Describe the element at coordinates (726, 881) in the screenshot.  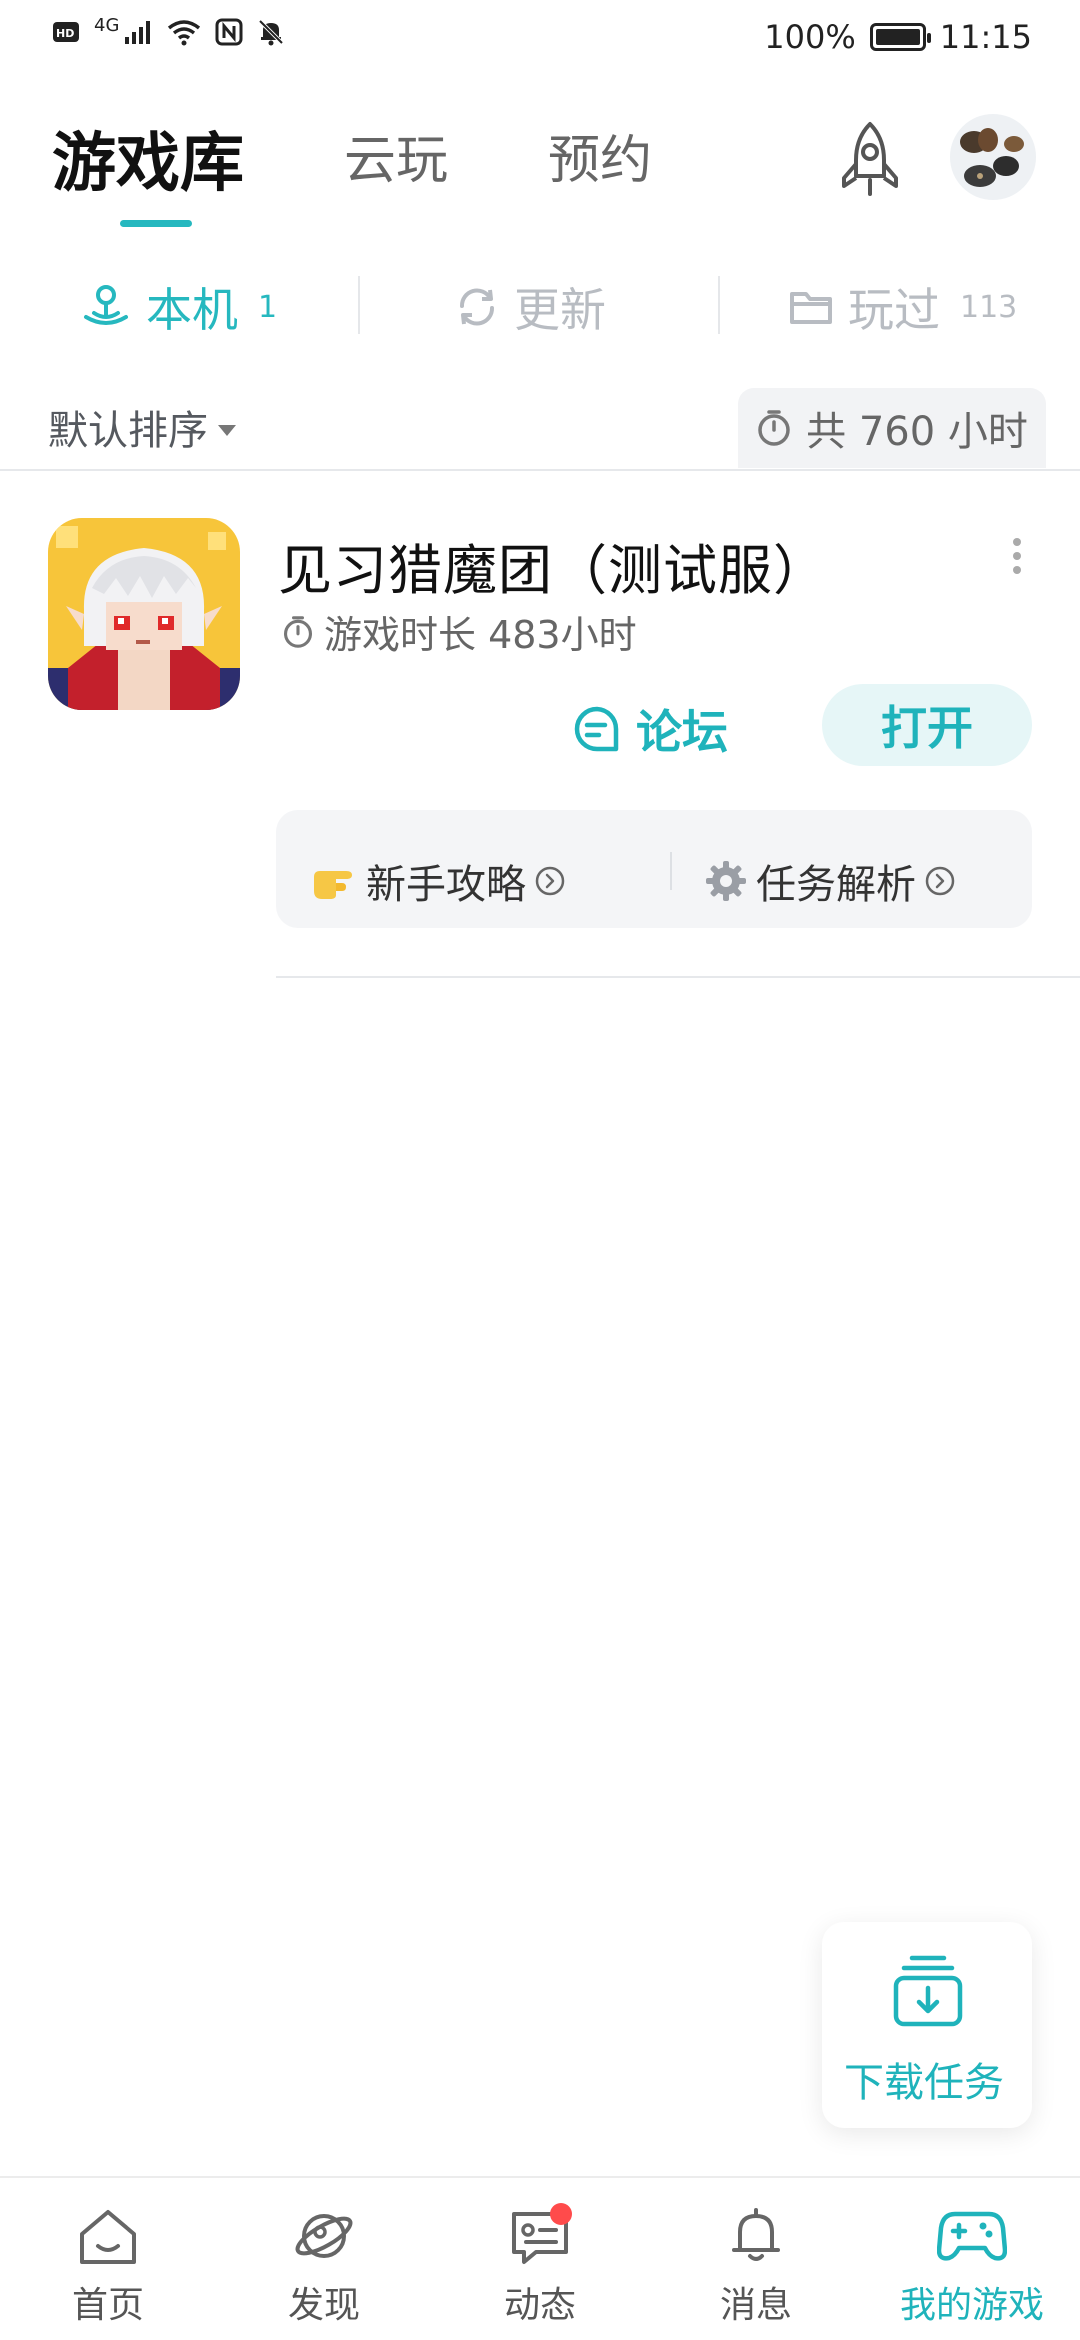
I see `gear-icon` at that location.